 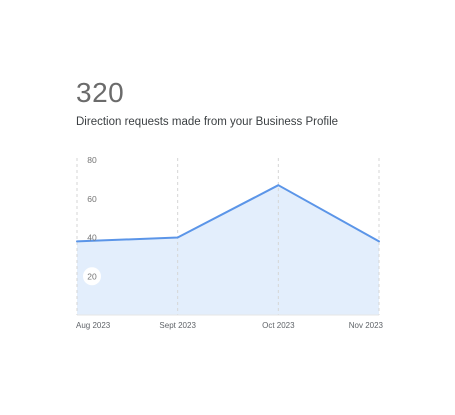 I want to click on y-tick-label-20: 20, so click(x=92, y=276).